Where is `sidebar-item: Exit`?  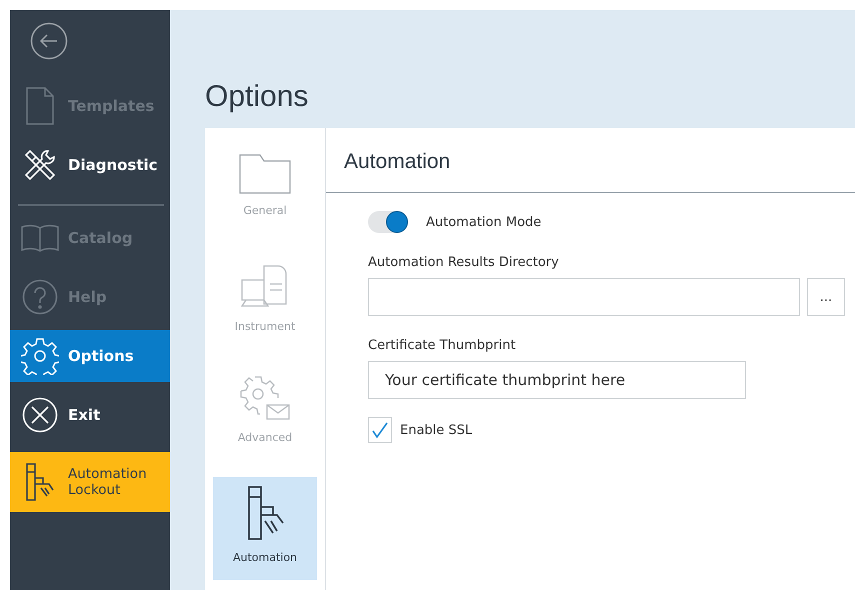 sidebar-item: Exit is located at coordinates (90, 415).